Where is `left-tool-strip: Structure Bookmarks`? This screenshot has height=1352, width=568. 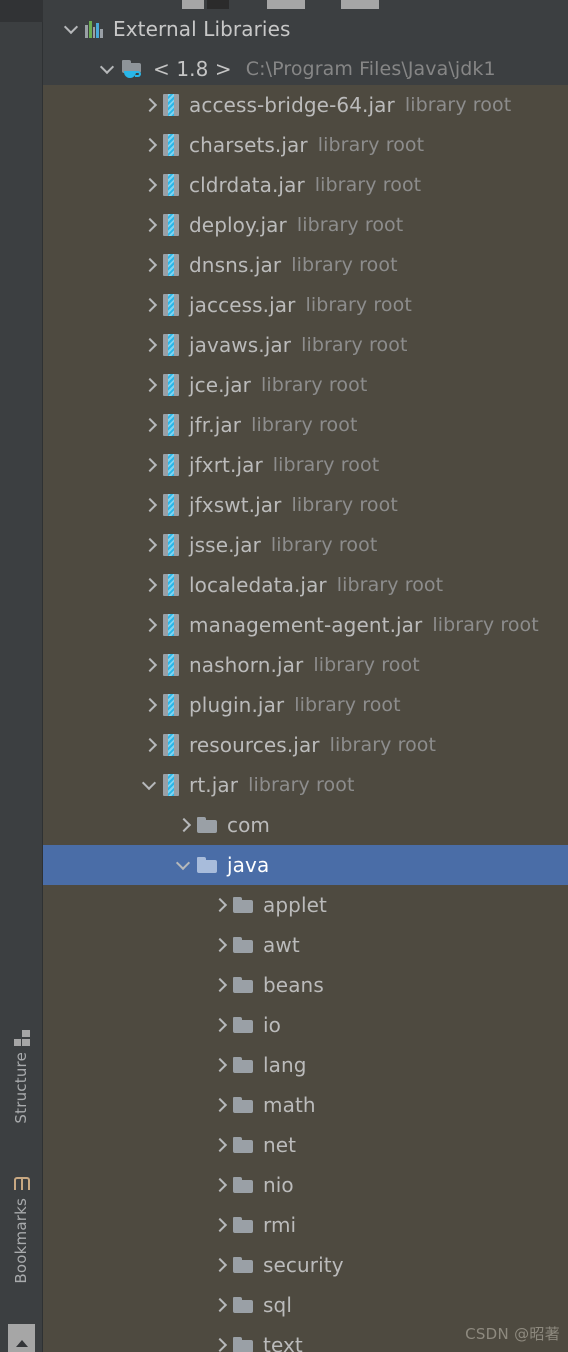 left-tool-strip: Structure Bookmarks is located at coordinates (21, 676).